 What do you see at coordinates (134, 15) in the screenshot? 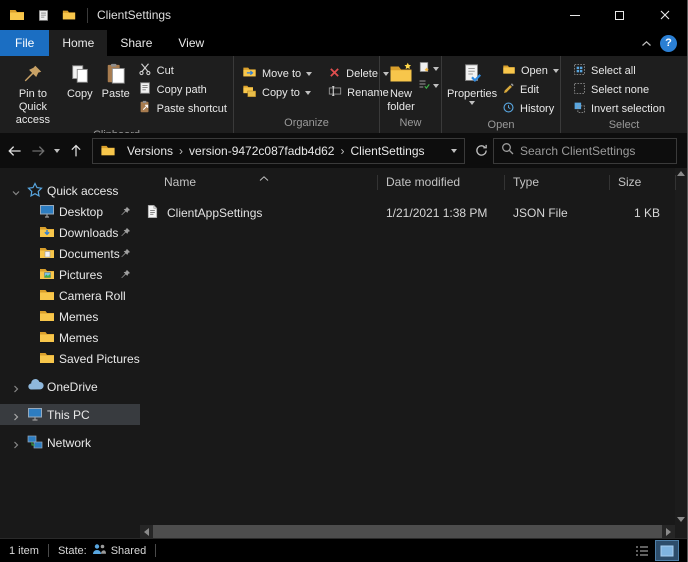
I see `window-title: ClientSettings` at bounding box center [134, 15].